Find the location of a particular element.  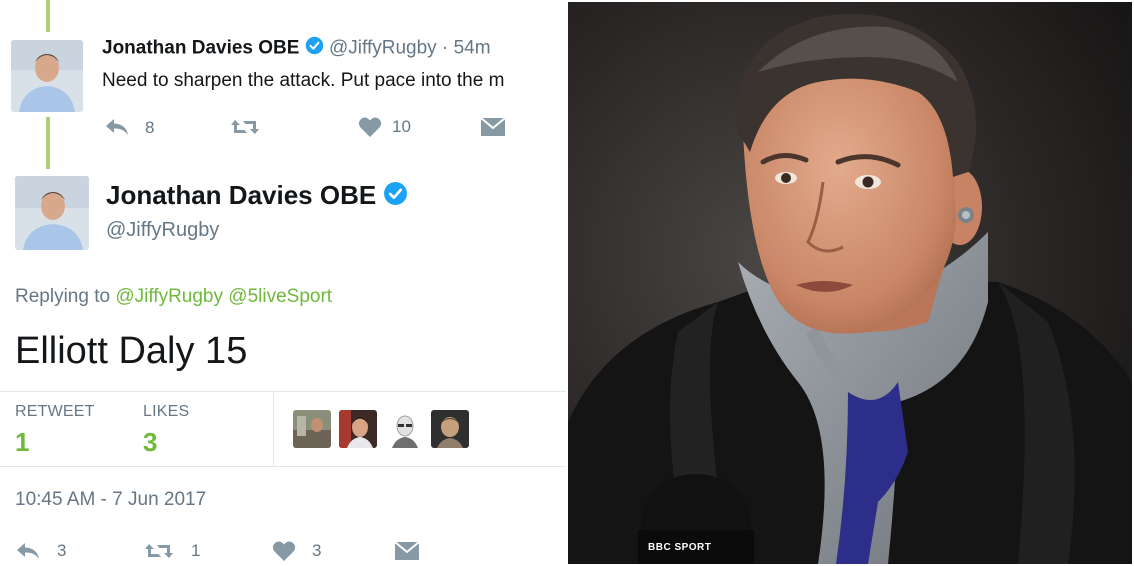

retweets-count: 1 is located at coordinates (22, 442).